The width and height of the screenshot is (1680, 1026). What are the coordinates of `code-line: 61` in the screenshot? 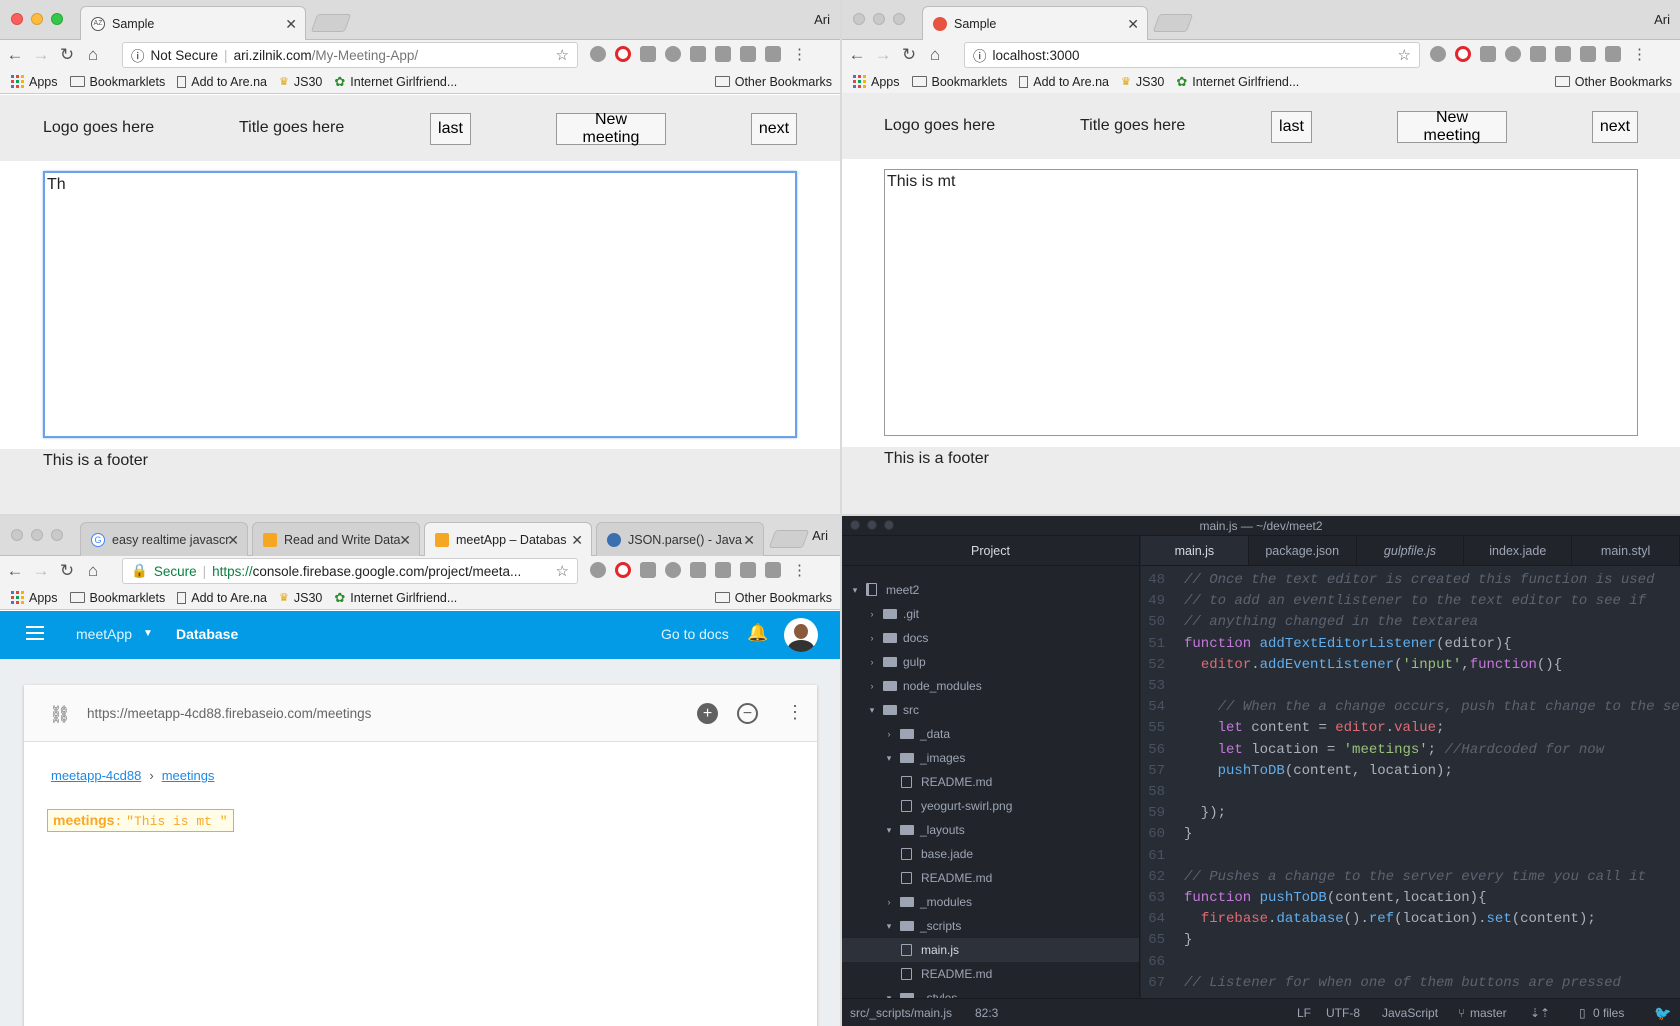 It's located at (1410, 856).